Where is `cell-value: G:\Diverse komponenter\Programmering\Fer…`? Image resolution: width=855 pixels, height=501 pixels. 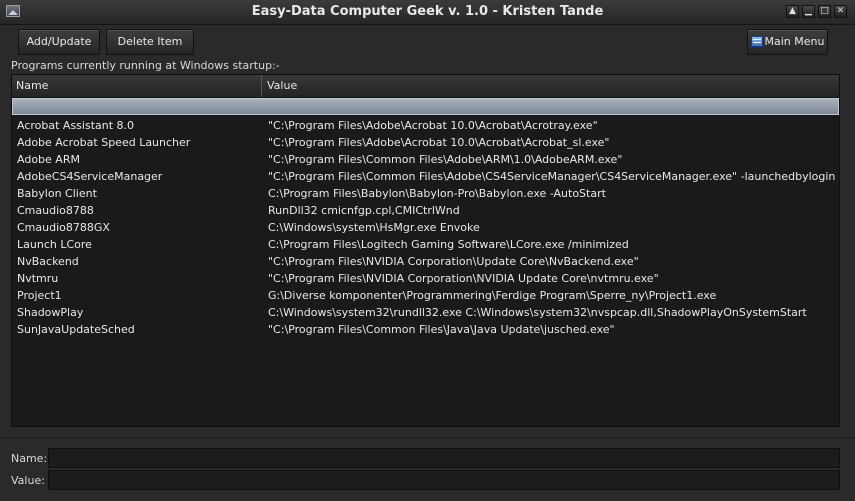
cell-value: G:\Diverse komponenter\Programmering\Fer… is located at coordinates (492, 295).